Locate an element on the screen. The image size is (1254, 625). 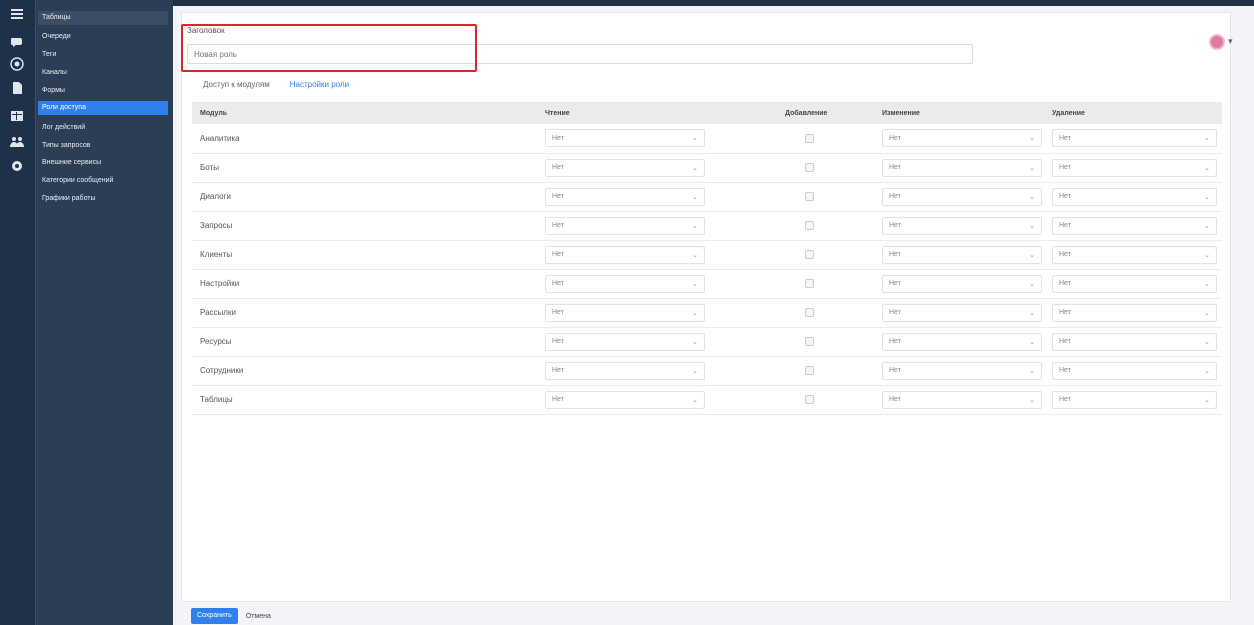
highlight-box is located at coordinates (329, 48).